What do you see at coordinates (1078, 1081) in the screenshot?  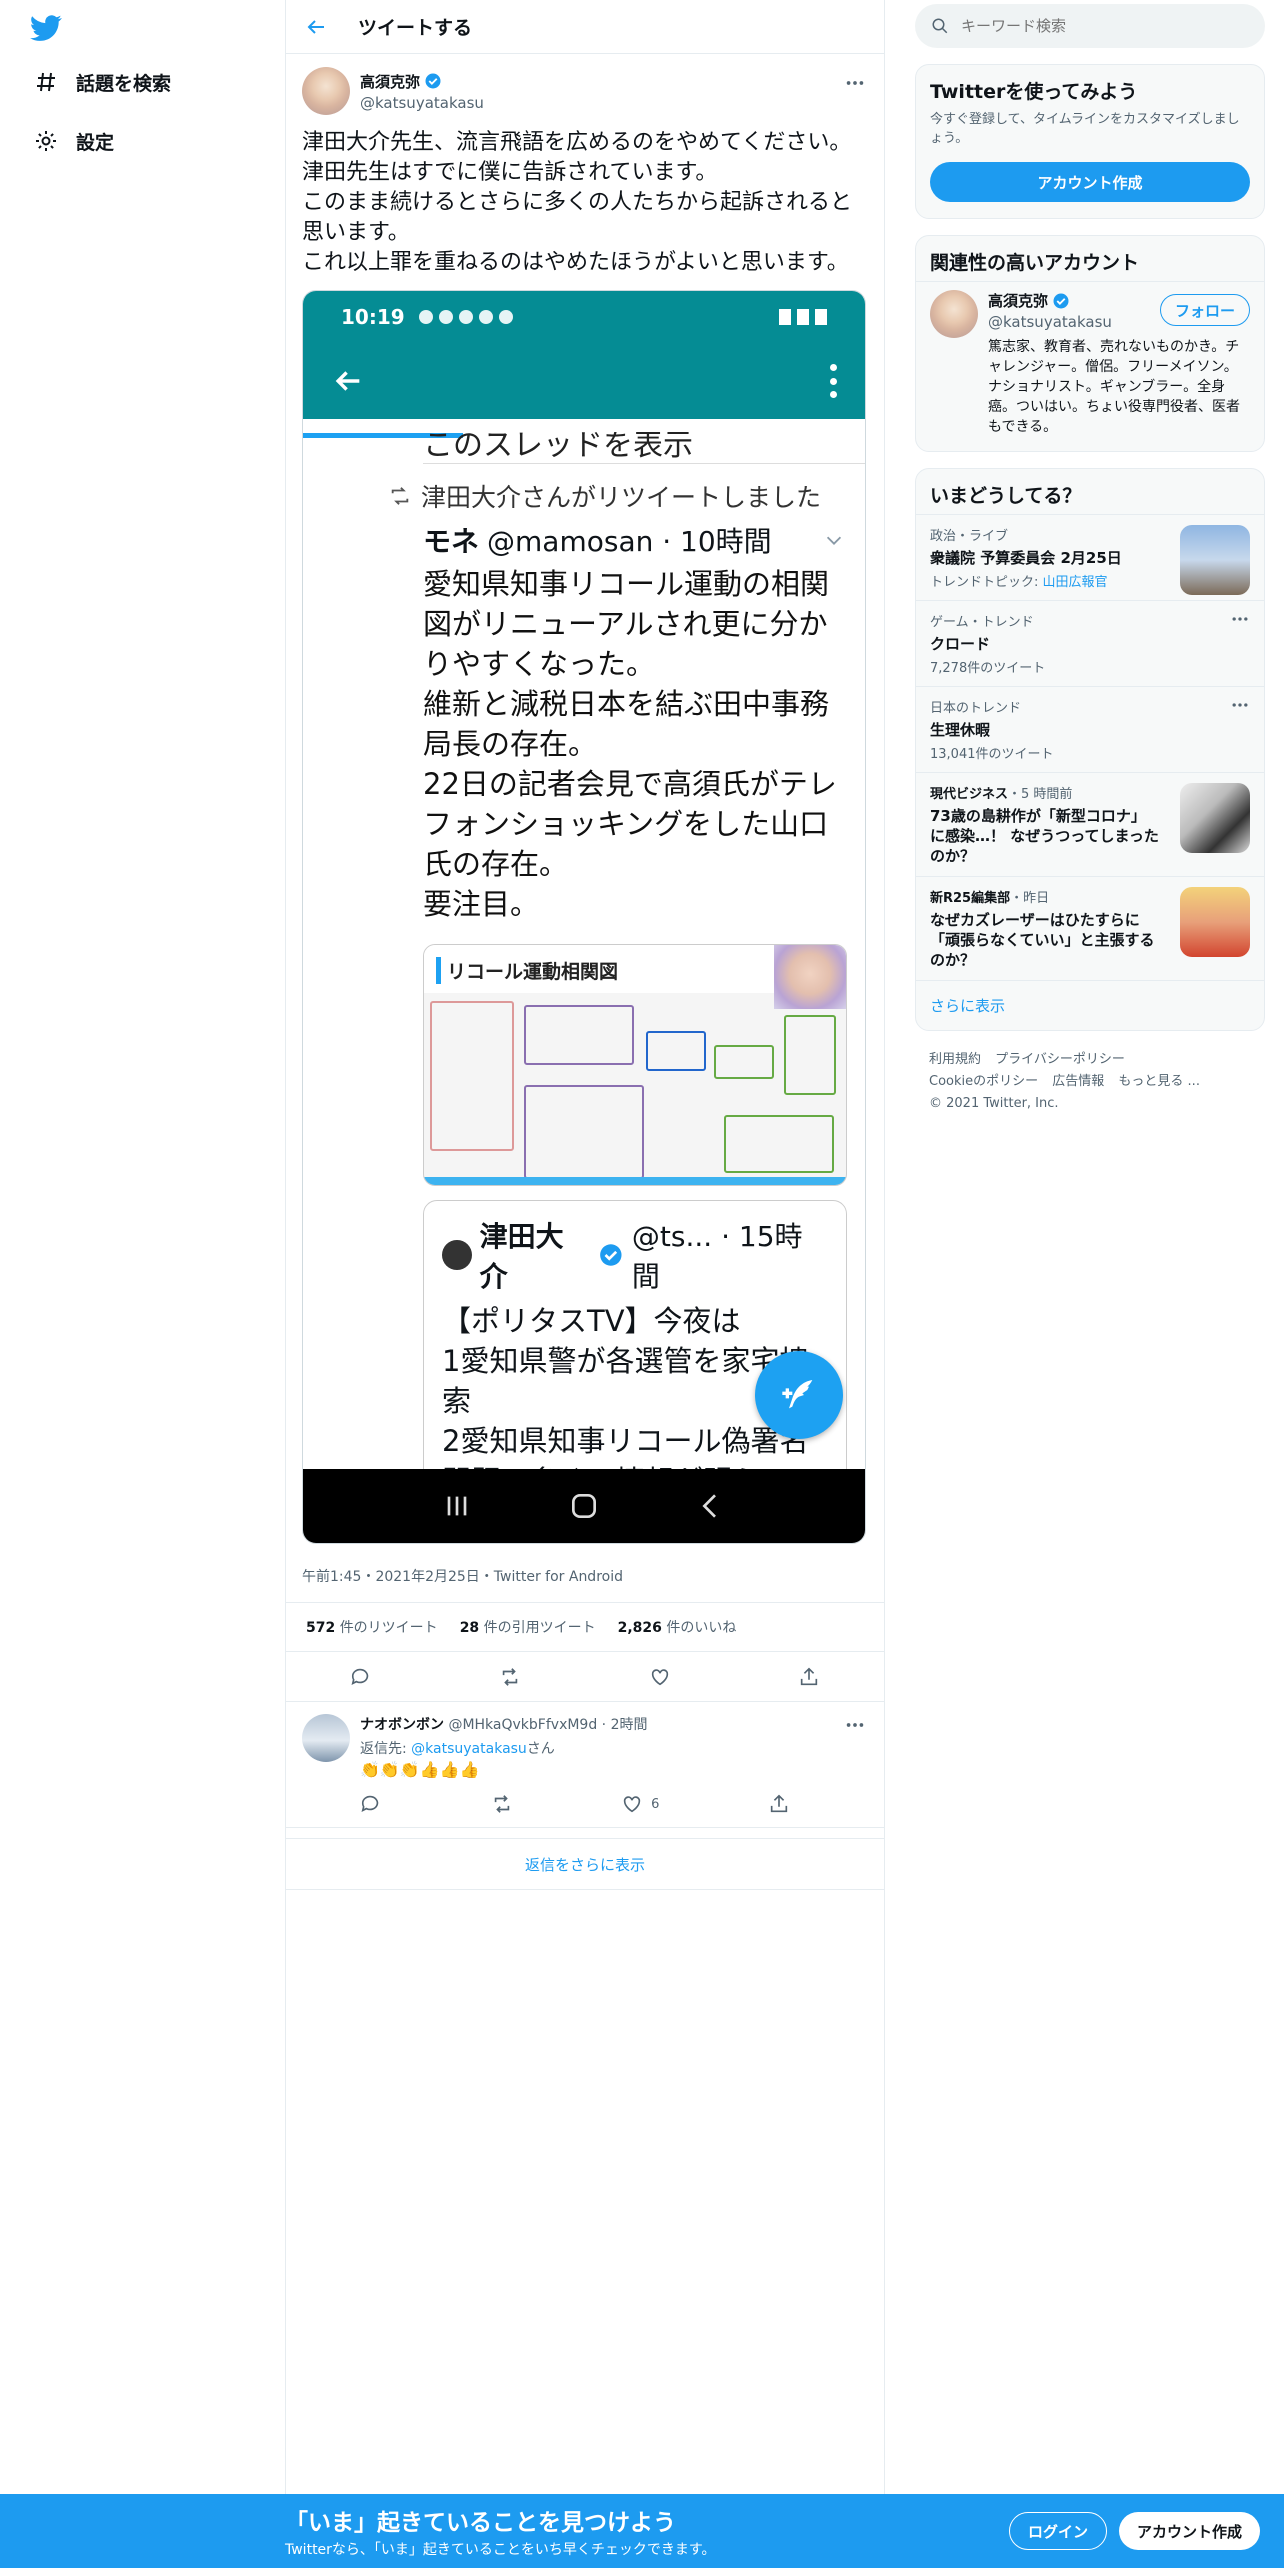 I see `footer-link: 広告情報` at bounding box center [1078, 1081].